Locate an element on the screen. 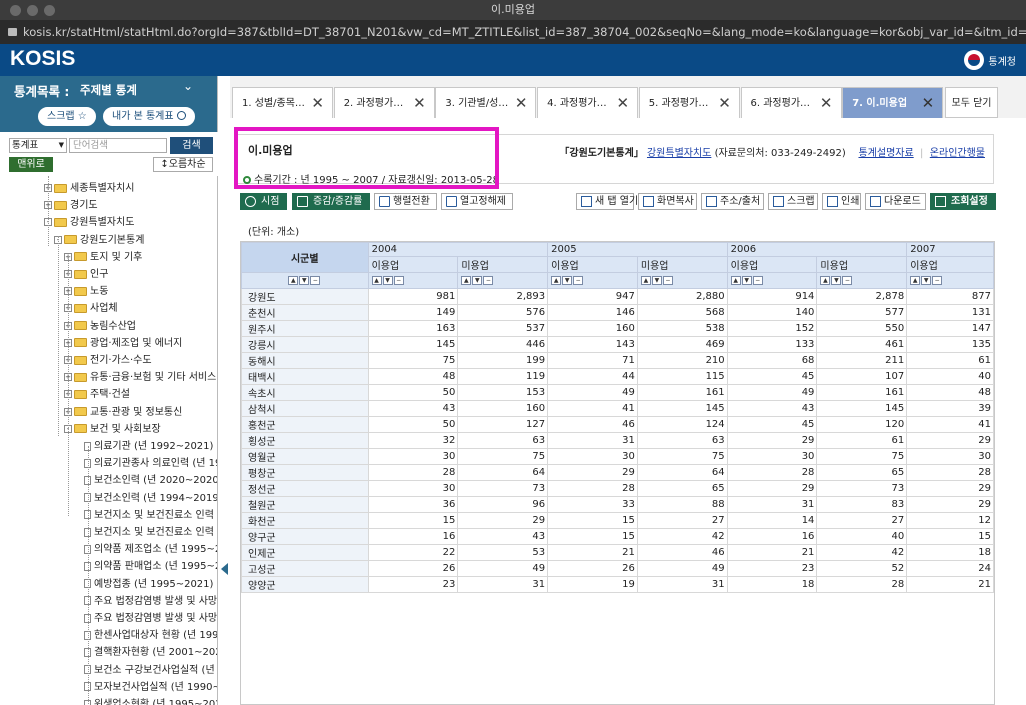 The height and width of the screenshot is (705, 1026). tree-folder-item: + 광업·제조업 및 에너지 is located at coordinates (140, 343).